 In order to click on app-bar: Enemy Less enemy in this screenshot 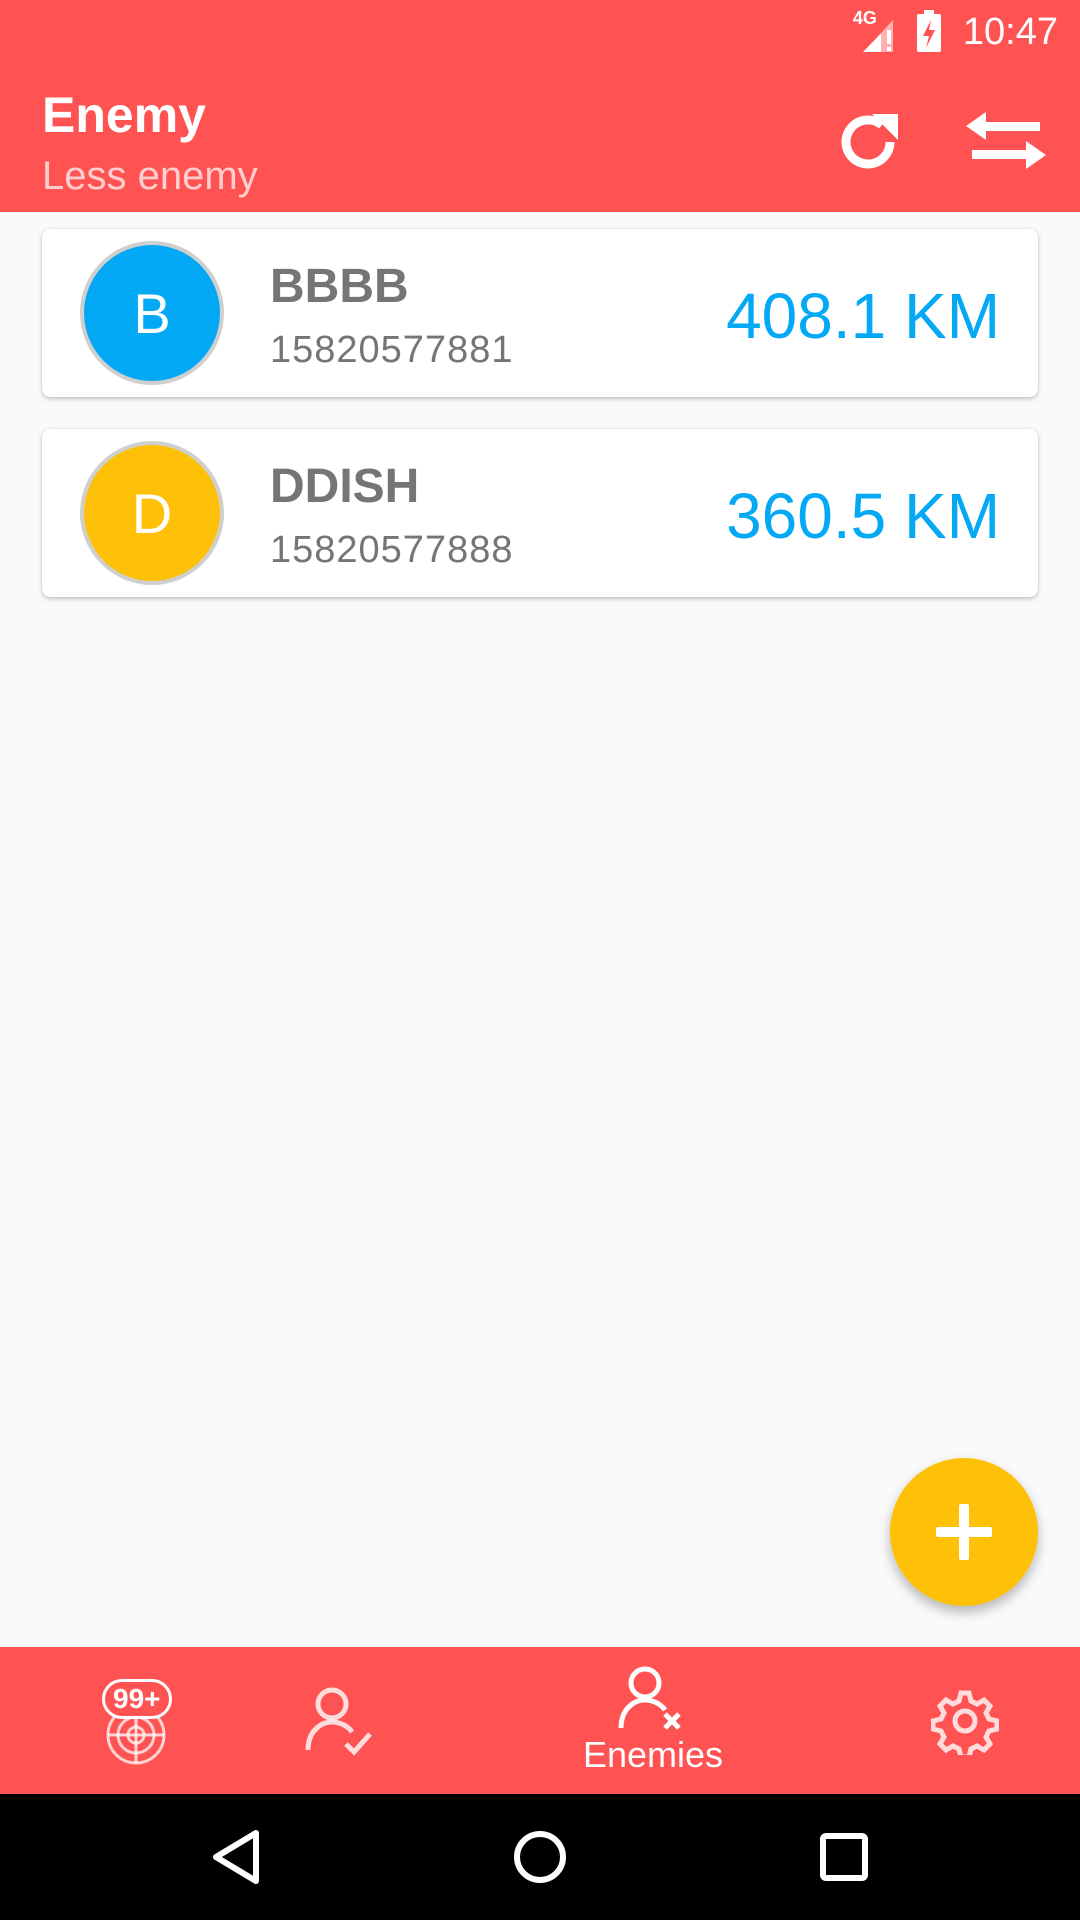, I will do `click(540, 138)`.